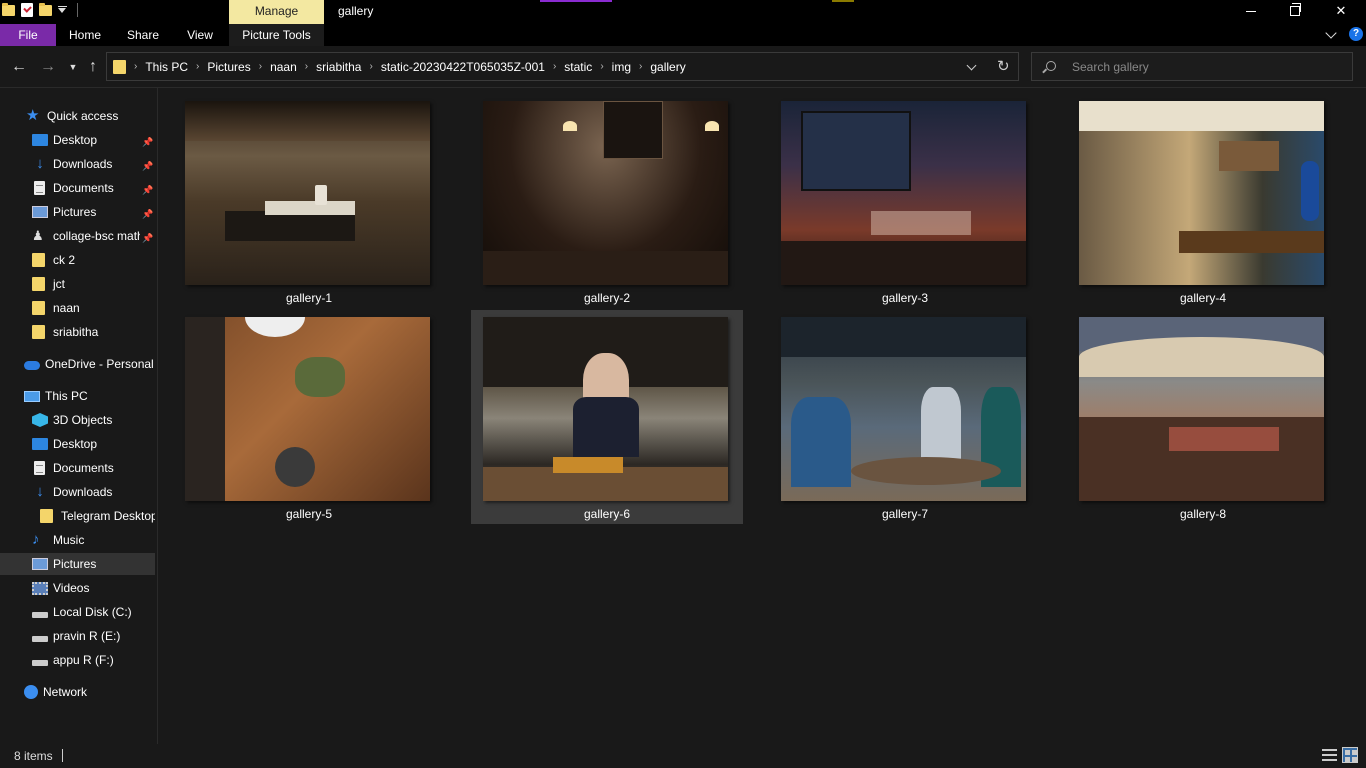 This screenshot has width=1366, height=768. I want to click on breadcrumb-sriabitha: sriabitha, so click(338, 67).